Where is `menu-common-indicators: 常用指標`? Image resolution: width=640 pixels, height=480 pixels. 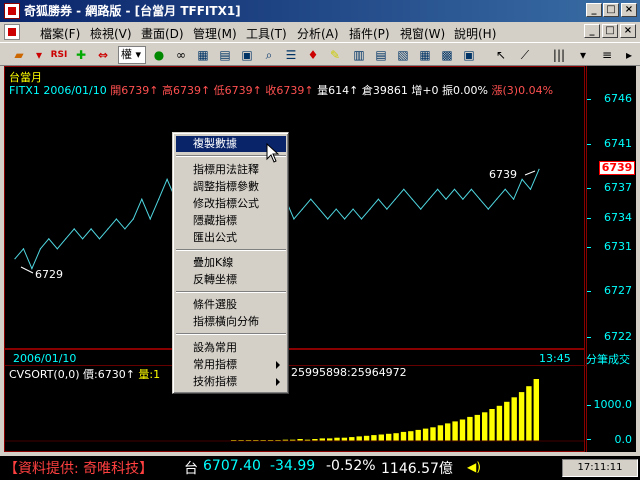 menu-common-indicators: 常用指標 is located at coordinates (231, 365).